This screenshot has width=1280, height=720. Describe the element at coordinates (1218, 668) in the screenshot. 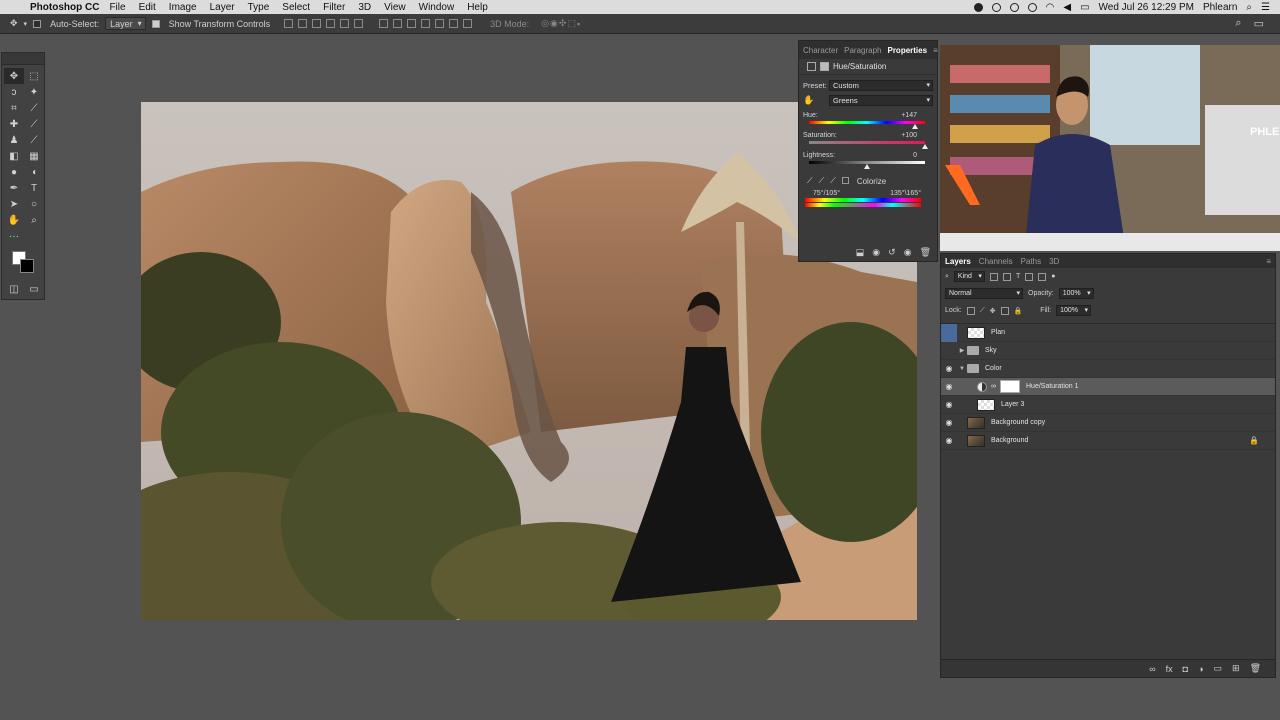

I see `new-group-icon: ▭` at that location.